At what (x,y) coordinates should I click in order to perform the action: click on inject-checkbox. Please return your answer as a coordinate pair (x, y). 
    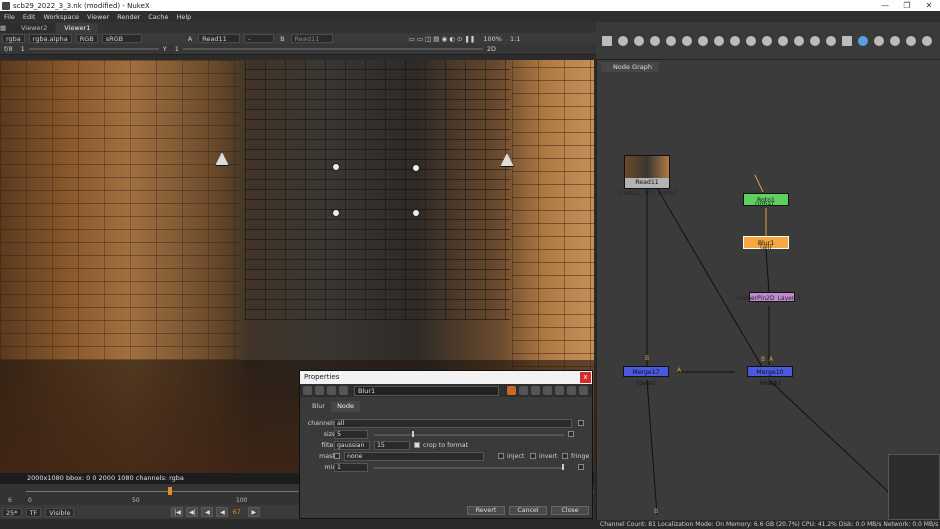
    Looking at the image, I should click on (501, 456).